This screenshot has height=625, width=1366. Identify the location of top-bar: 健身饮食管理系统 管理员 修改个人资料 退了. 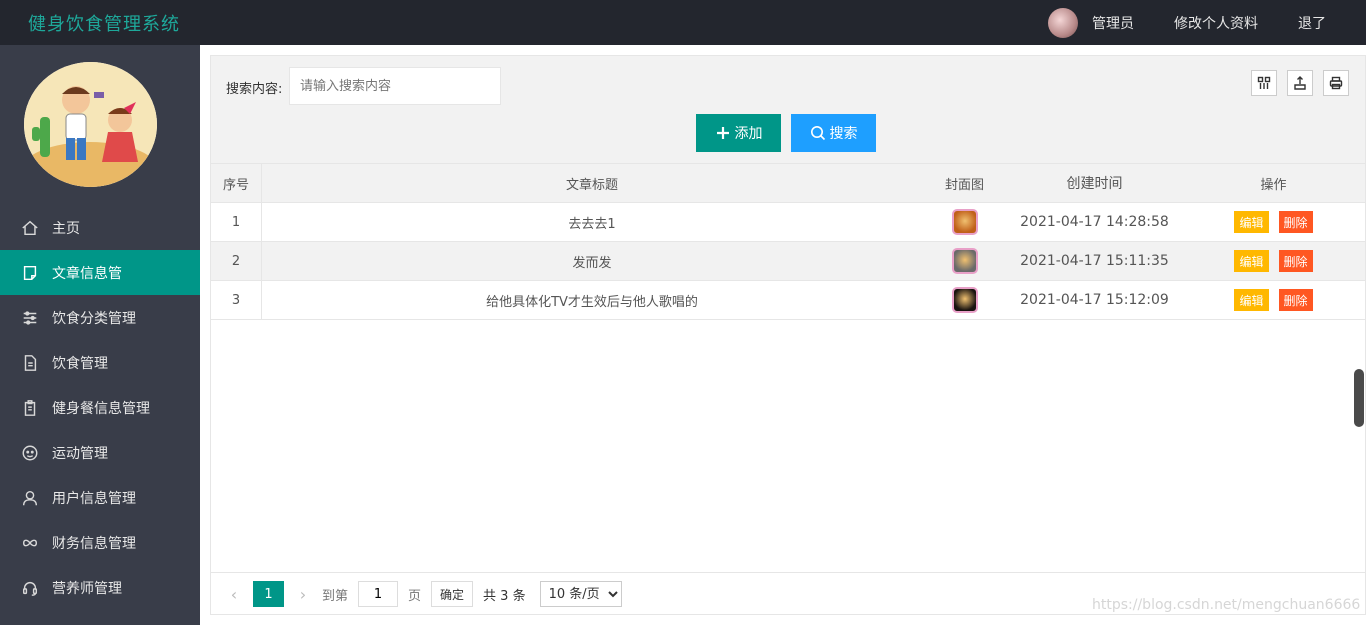
(683, 22).